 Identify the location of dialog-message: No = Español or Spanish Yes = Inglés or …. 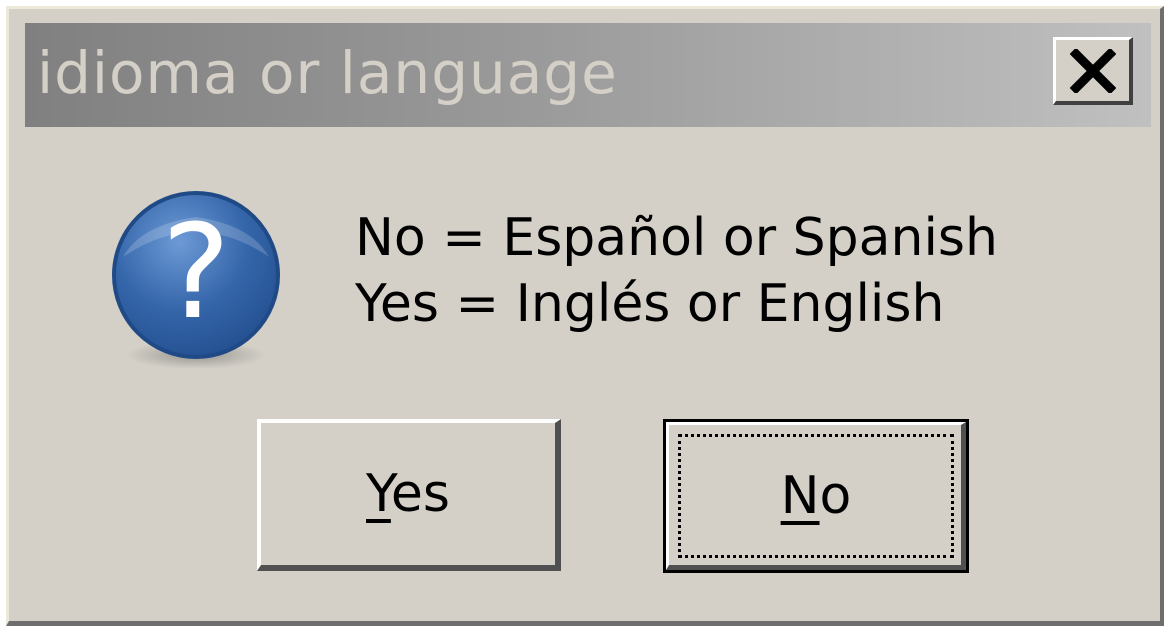
(676, 271).